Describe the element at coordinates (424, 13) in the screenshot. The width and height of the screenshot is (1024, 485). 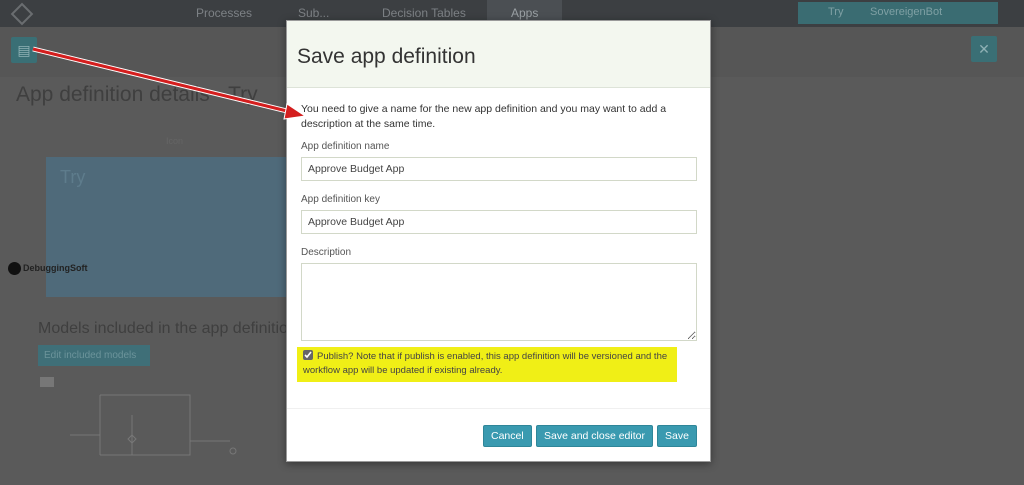
I see `nav-item-decision-tables: Decision Tables` at that location.